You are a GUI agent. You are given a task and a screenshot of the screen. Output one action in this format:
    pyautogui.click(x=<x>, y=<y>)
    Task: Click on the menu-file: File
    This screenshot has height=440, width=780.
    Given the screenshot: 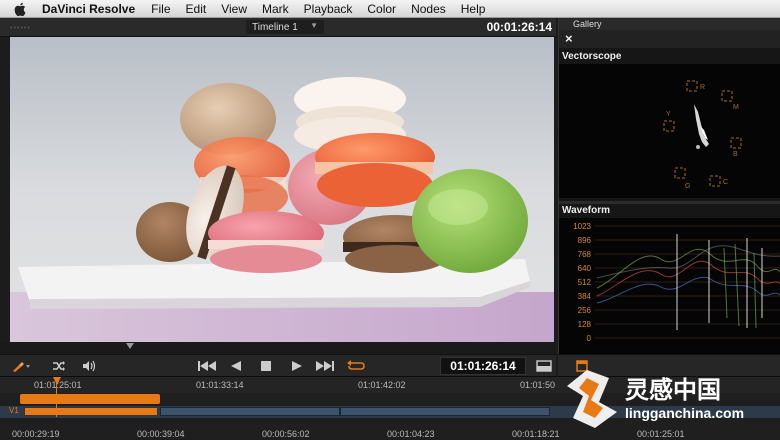 What is the action you would take?
    pyautogui.click(x=160, y=9)
    